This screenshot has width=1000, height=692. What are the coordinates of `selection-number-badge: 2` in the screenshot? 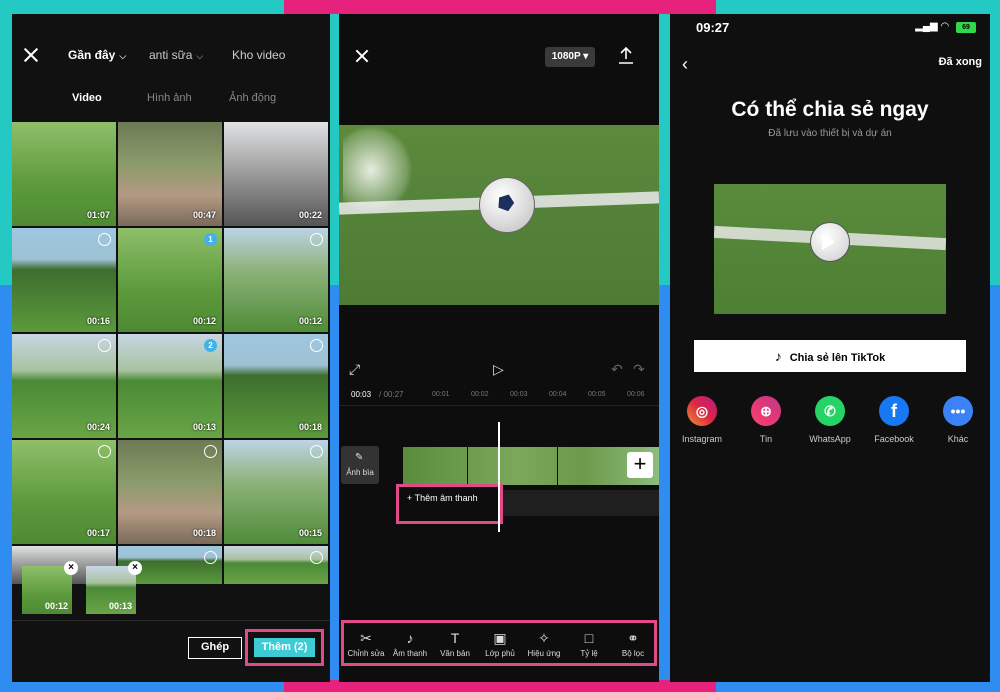 It's located at (210, 345).